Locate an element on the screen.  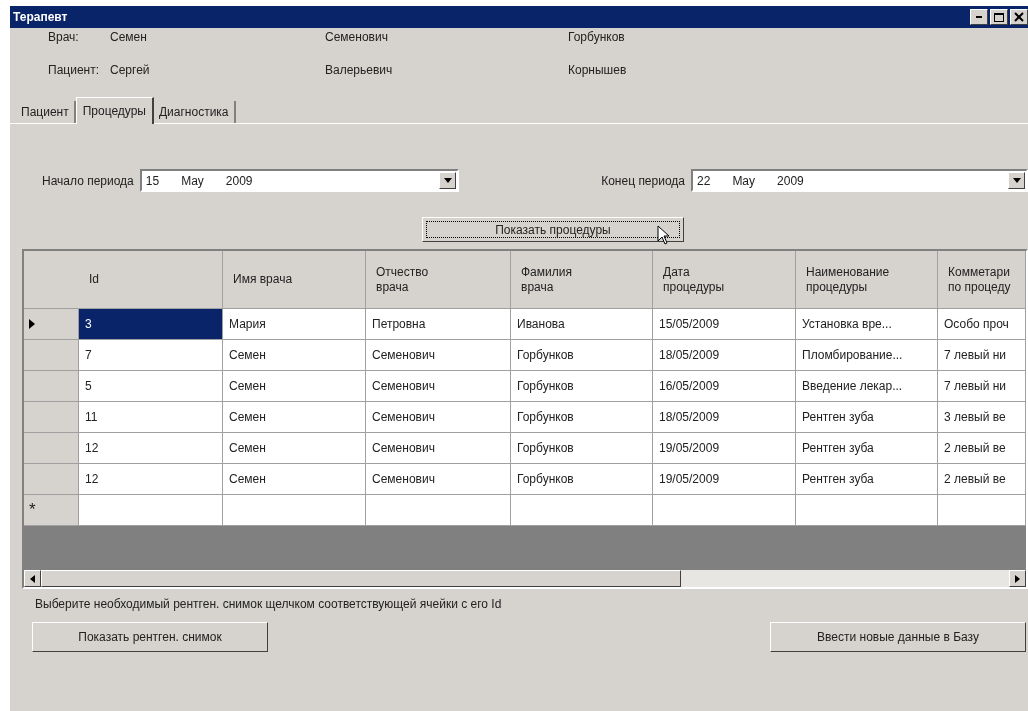
table-cell: 5 is located at coordinates (151, 386).